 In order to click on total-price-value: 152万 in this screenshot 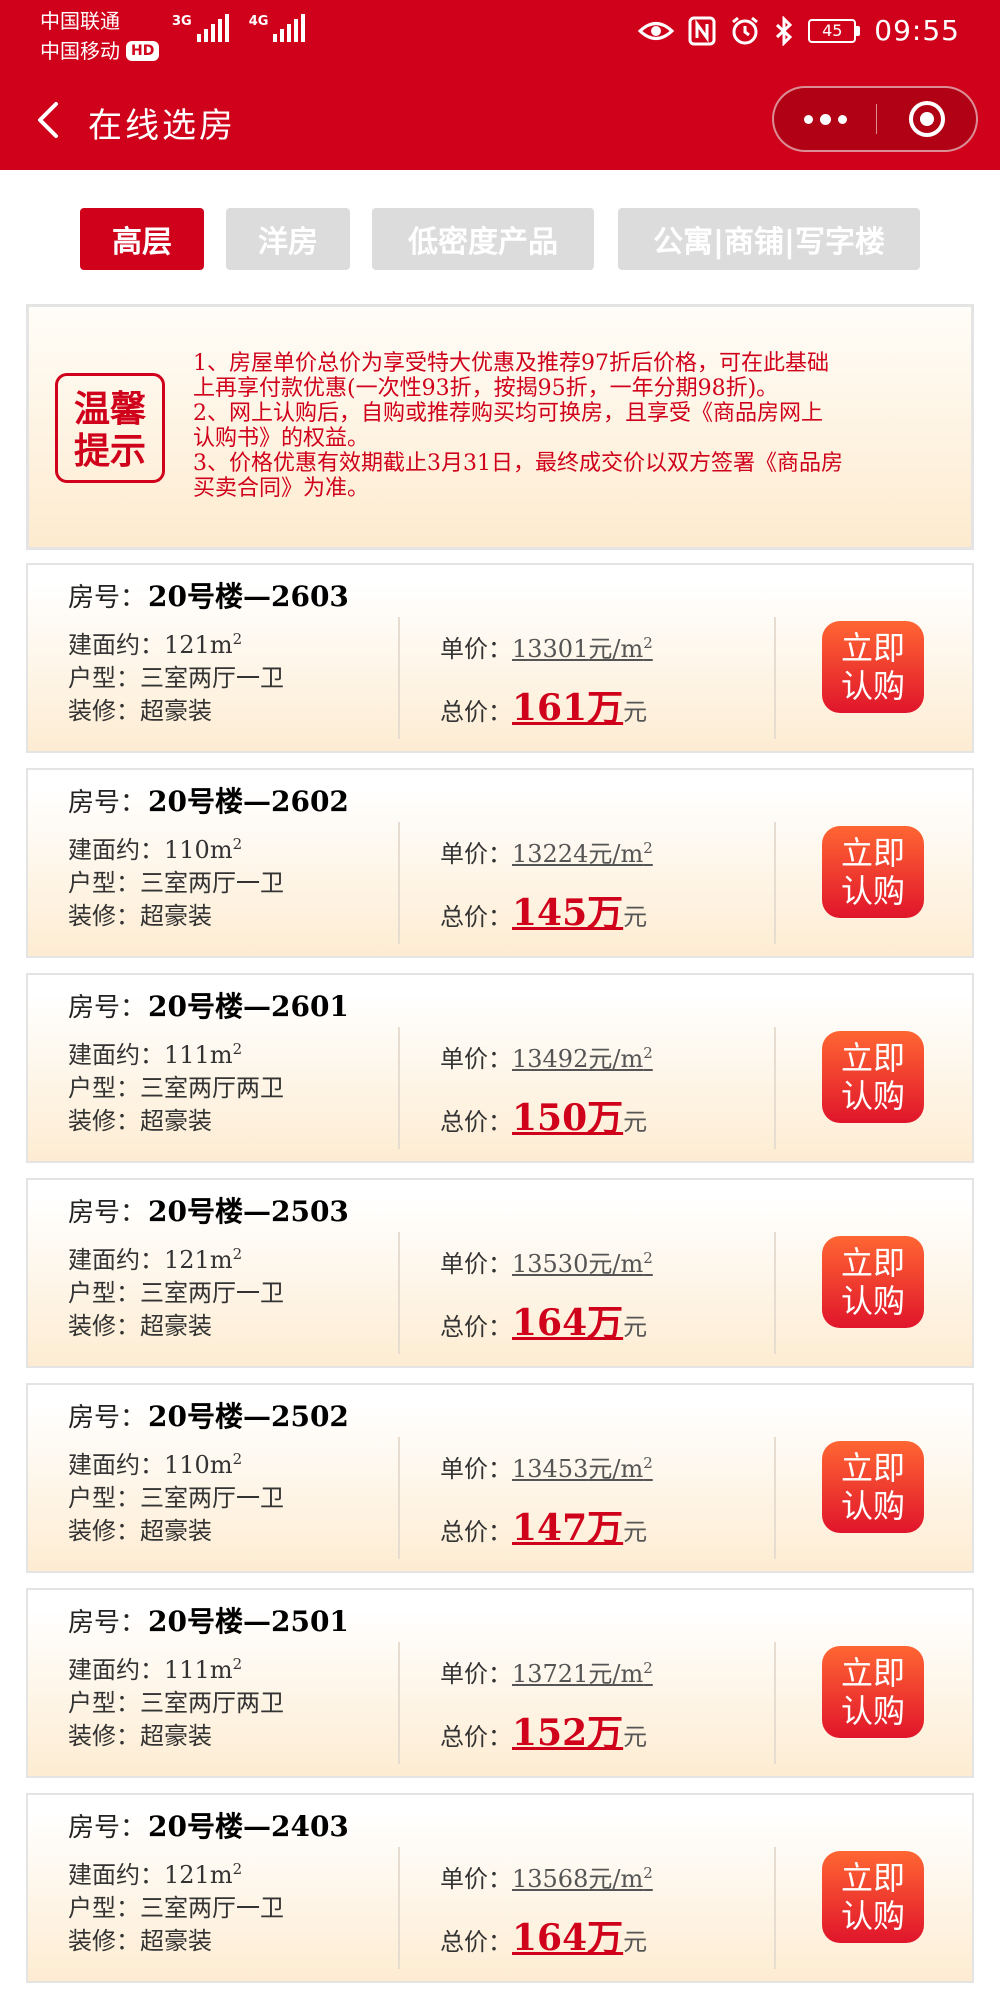, I will do `click(568, 1733)`.